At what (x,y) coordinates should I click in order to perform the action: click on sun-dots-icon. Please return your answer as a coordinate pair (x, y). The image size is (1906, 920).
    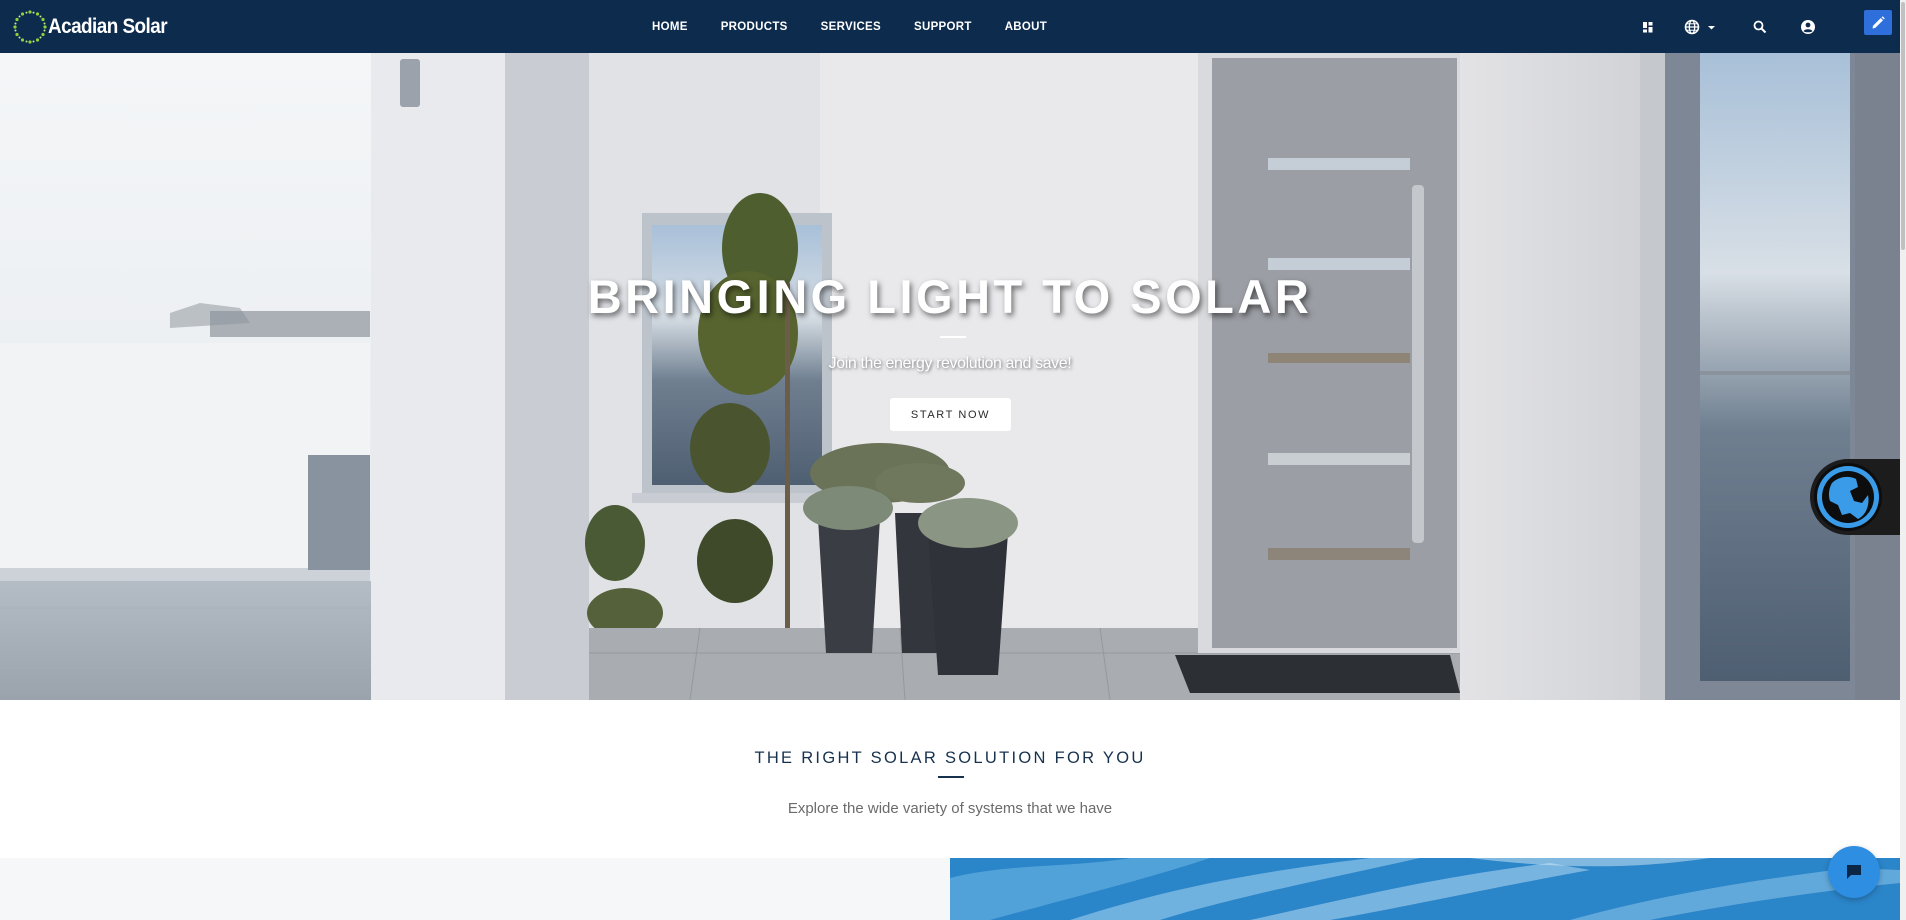
    Looking at the image, I should click on (30, 27).